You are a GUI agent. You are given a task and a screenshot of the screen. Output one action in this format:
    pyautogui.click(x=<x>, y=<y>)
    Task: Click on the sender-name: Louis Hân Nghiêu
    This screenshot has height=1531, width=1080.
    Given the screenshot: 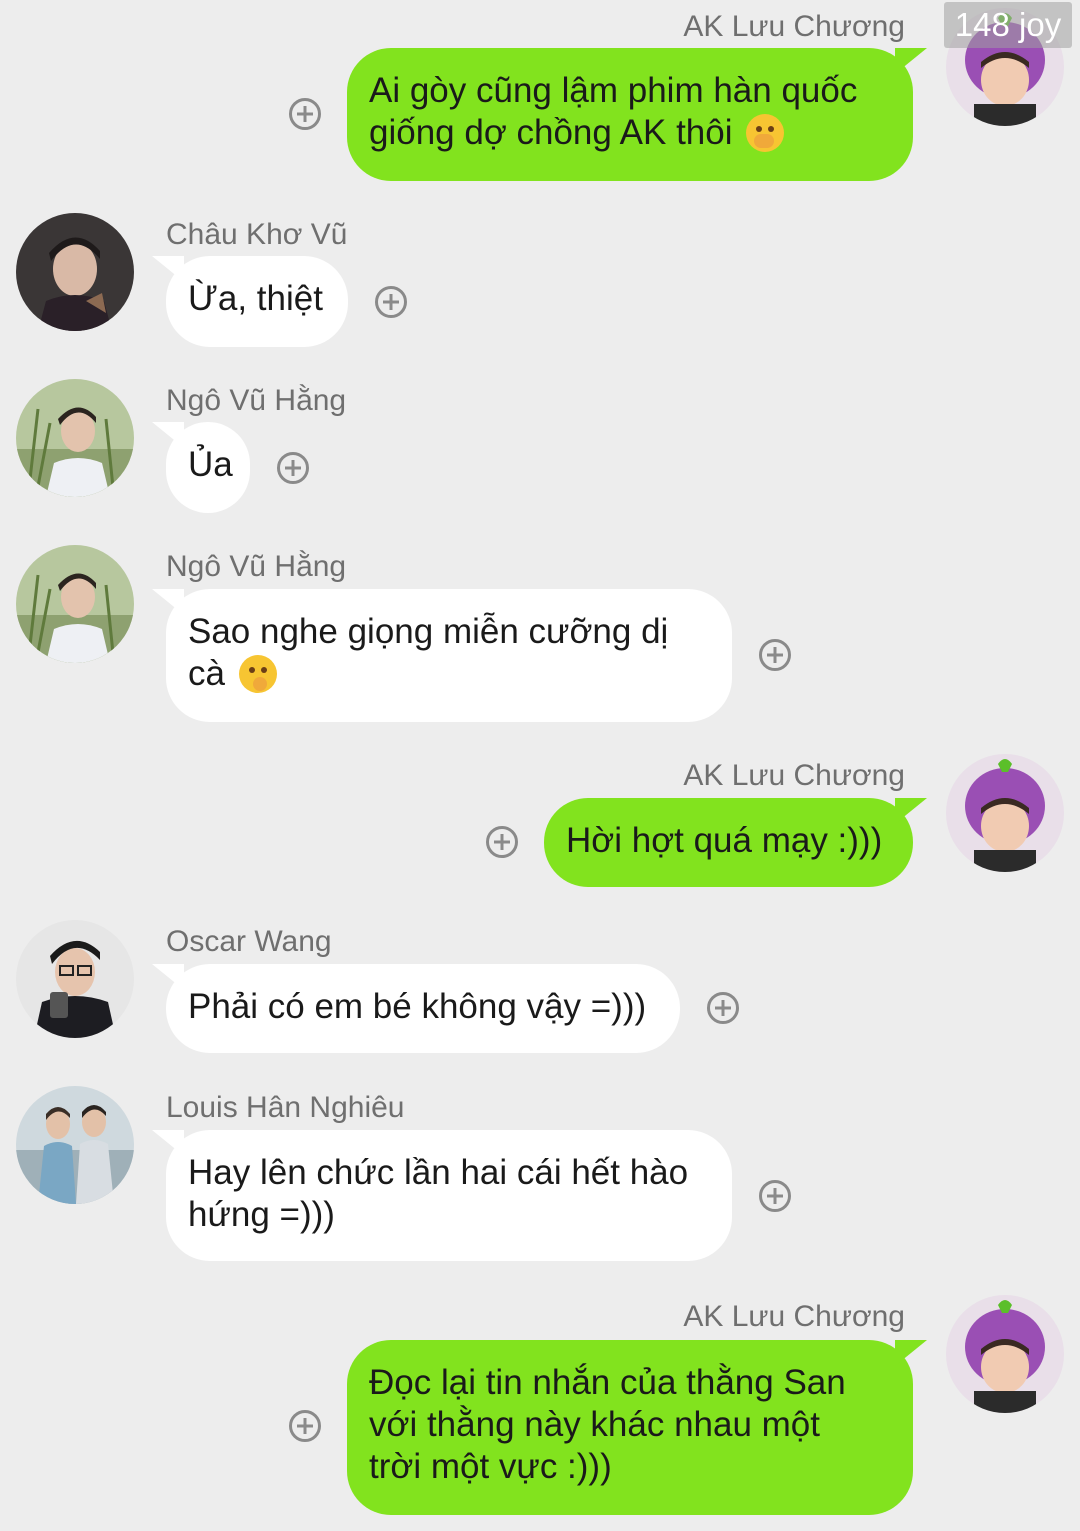 What is the action you would take?
    pyautogui.click(x=285, y=1107)
    